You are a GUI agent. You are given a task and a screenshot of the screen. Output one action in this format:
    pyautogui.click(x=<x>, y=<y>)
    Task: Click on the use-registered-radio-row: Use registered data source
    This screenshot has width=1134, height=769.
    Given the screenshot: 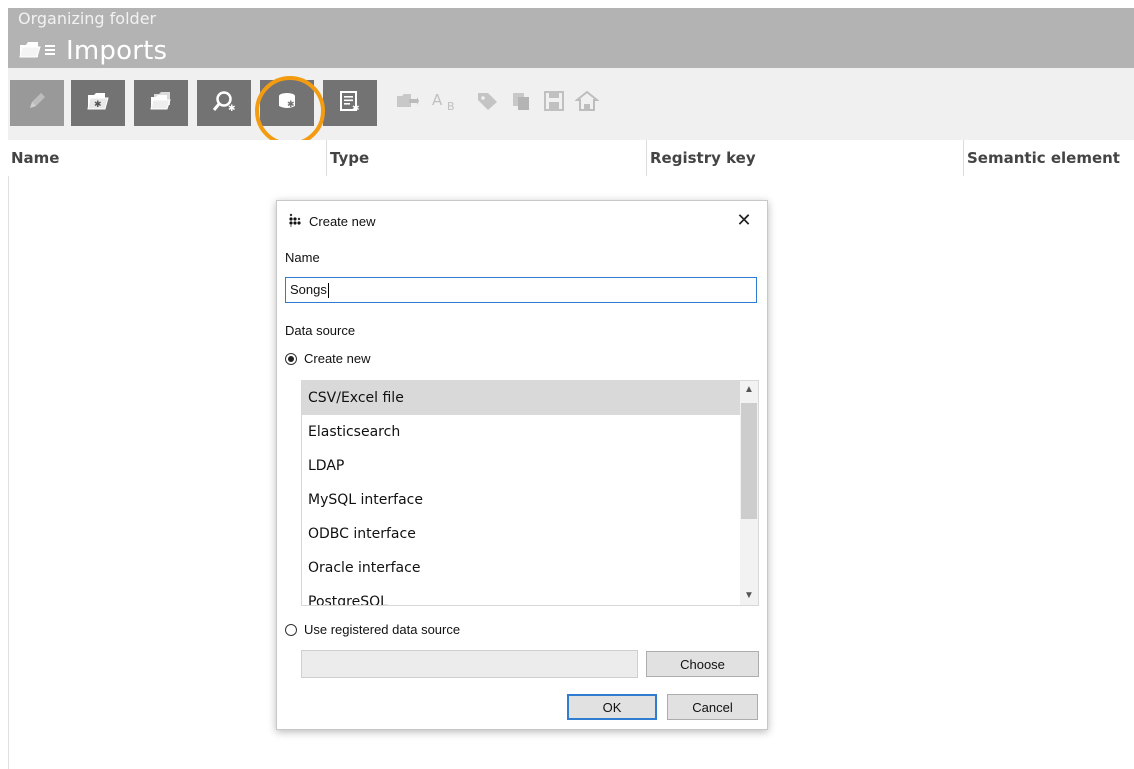 What is the action you would take?
    pyautogui.click(x=372, y=629)
    